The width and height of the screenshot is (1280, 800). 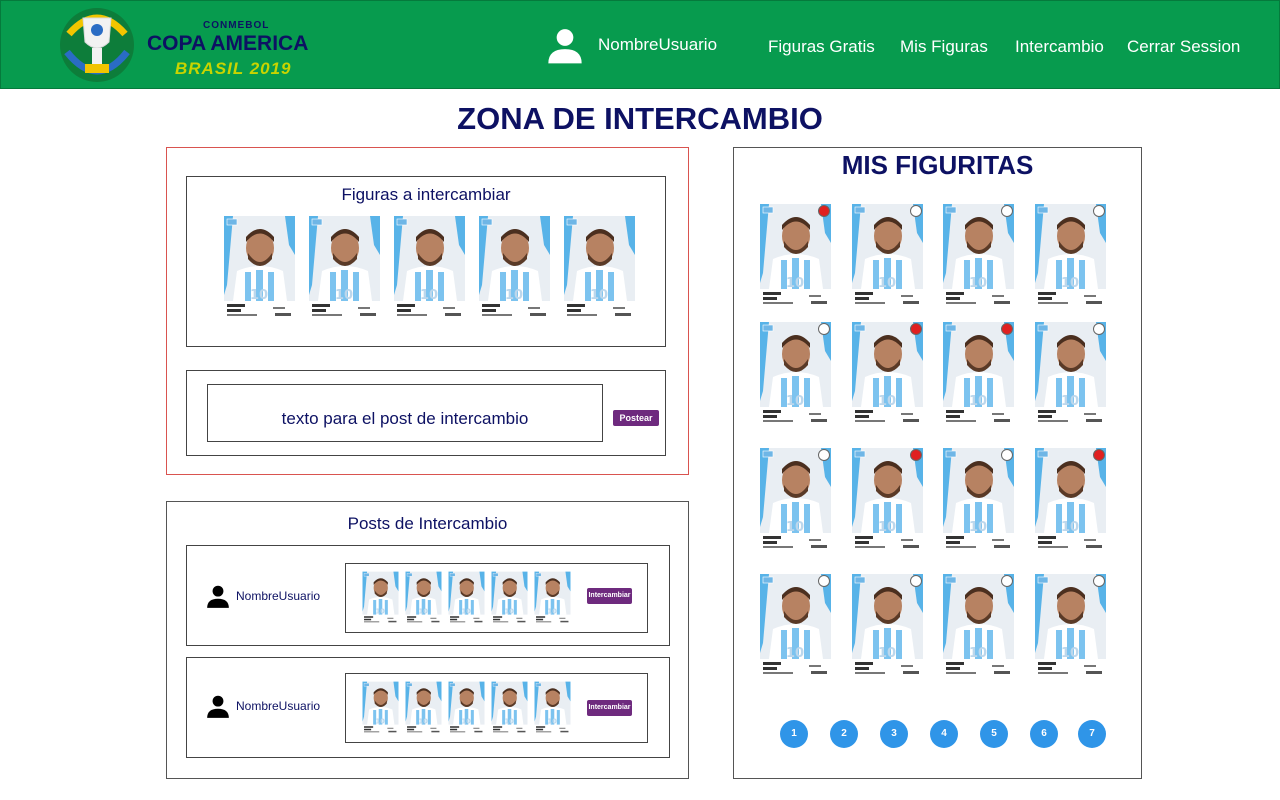 I want to click on page-button-2: 2, so click(x=844, y=734).